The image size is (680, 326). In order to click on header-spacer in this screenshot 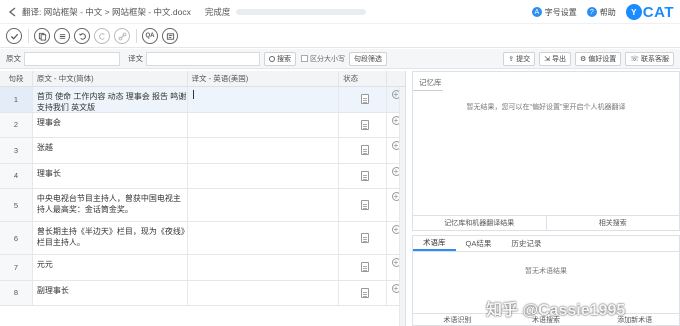, I will do `click(396, 78)`.